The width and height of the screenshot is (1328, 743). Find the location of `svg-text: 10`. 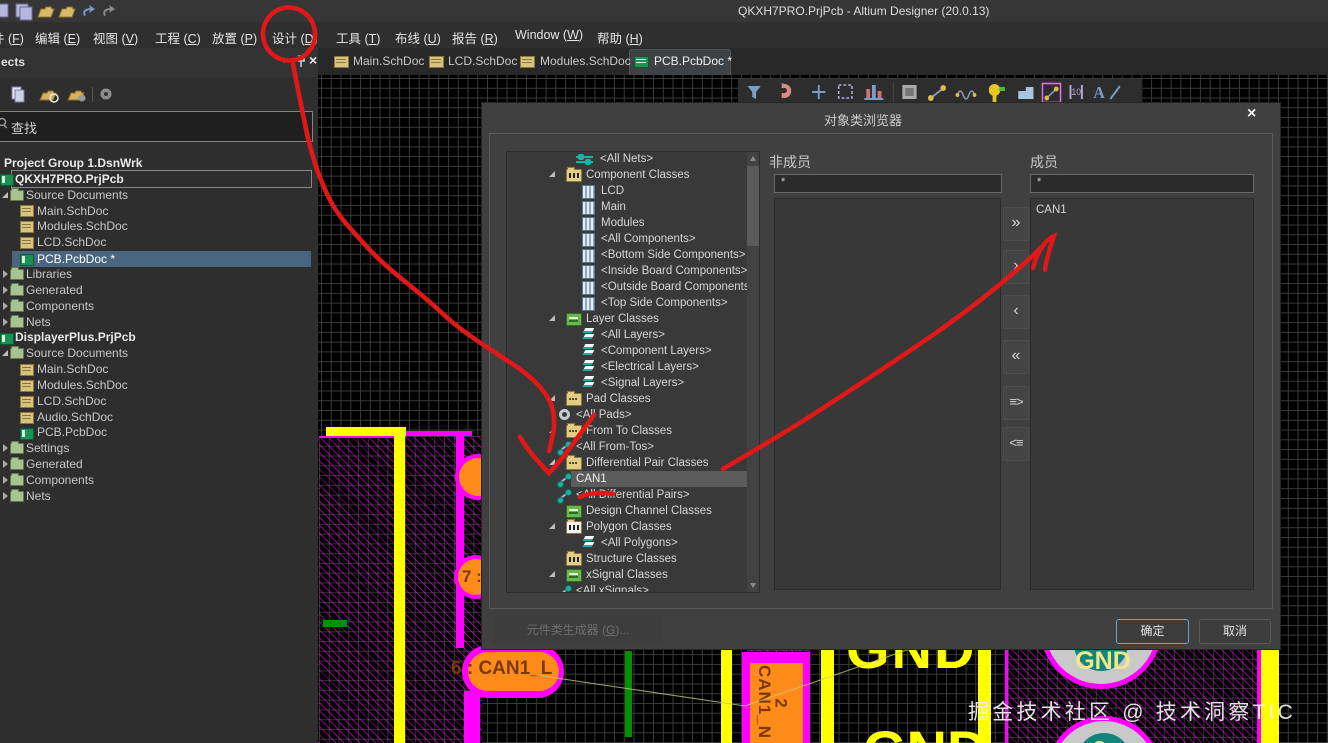

svg-text: 10 is located at coordinates (1076, 92).